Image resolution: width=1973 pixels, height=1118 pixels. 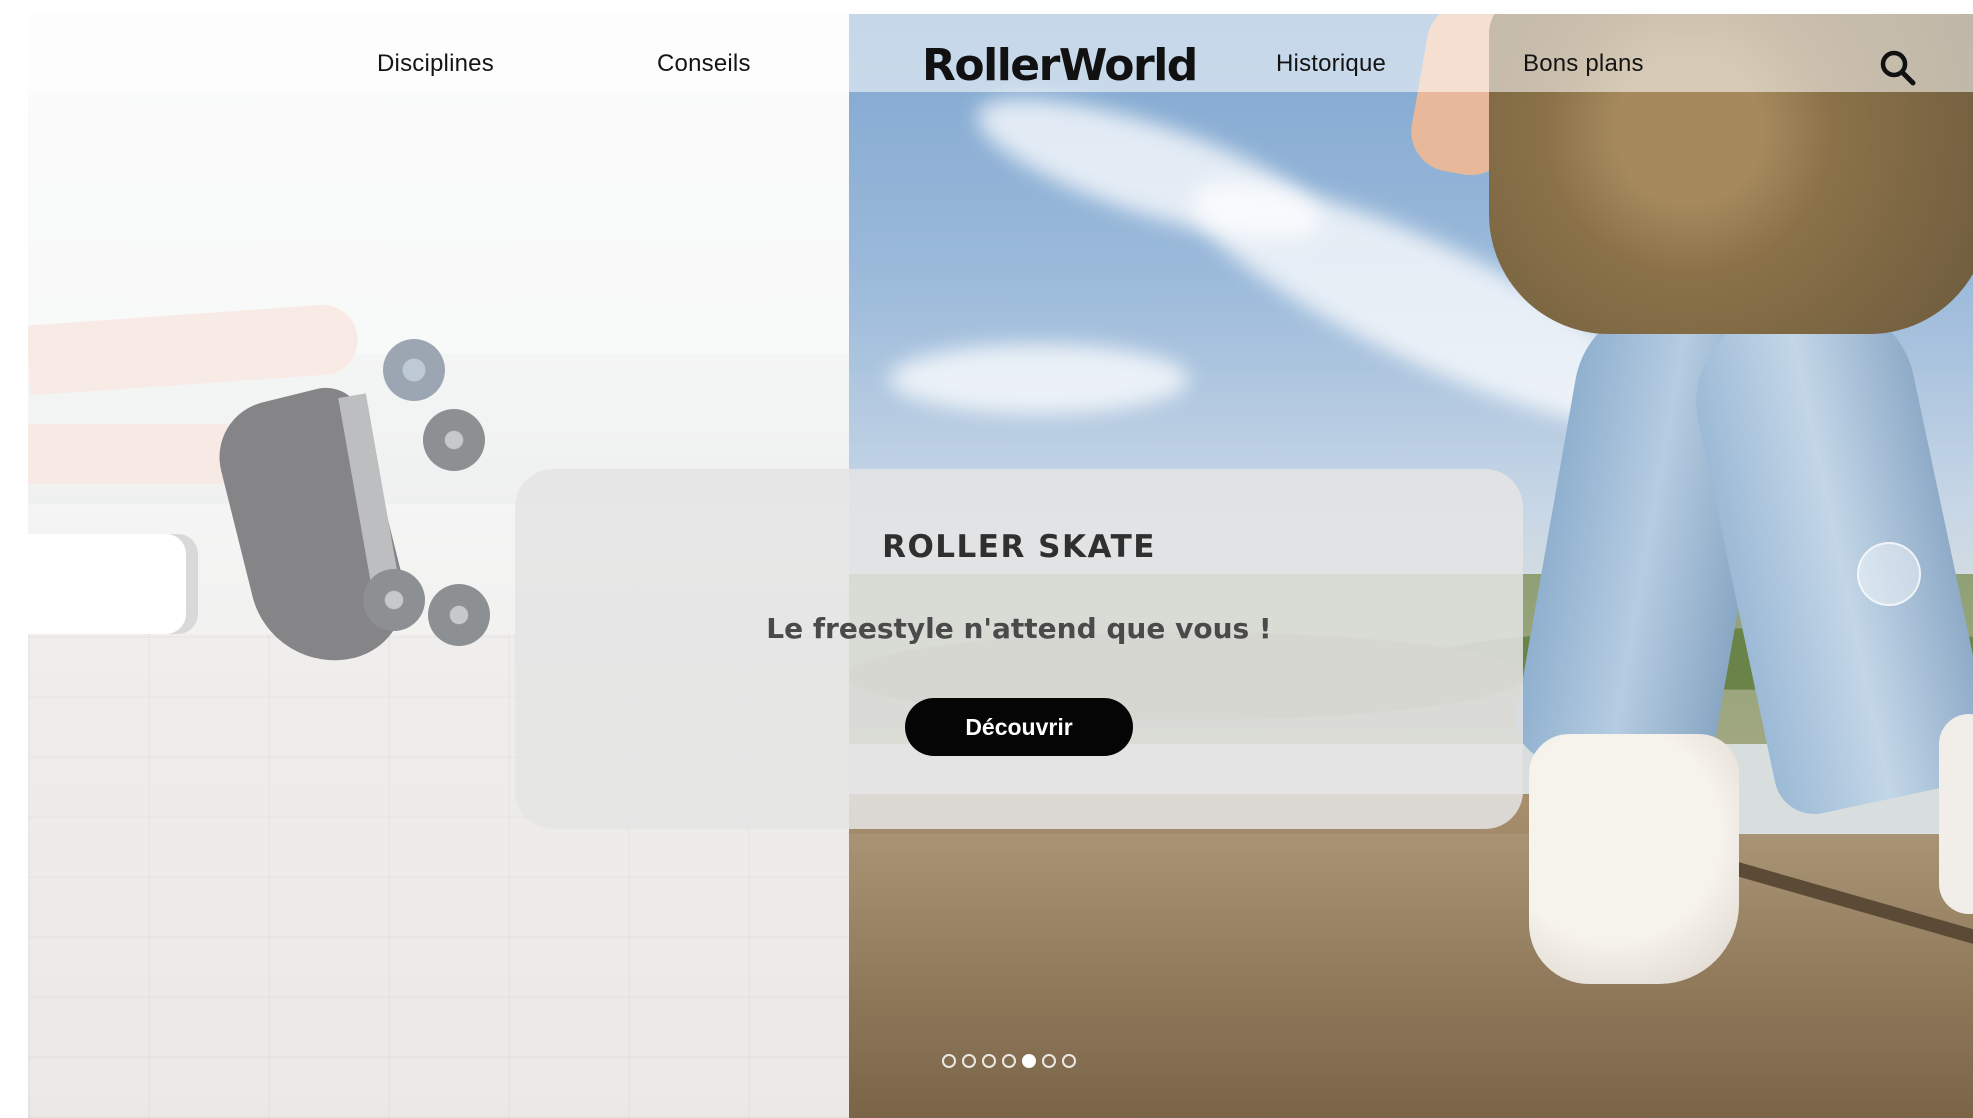 What do you see at coordinates (704, 64) in the screenshot?
I see `nav-link-conseils: Conseils` at bounding box center [704, 64].